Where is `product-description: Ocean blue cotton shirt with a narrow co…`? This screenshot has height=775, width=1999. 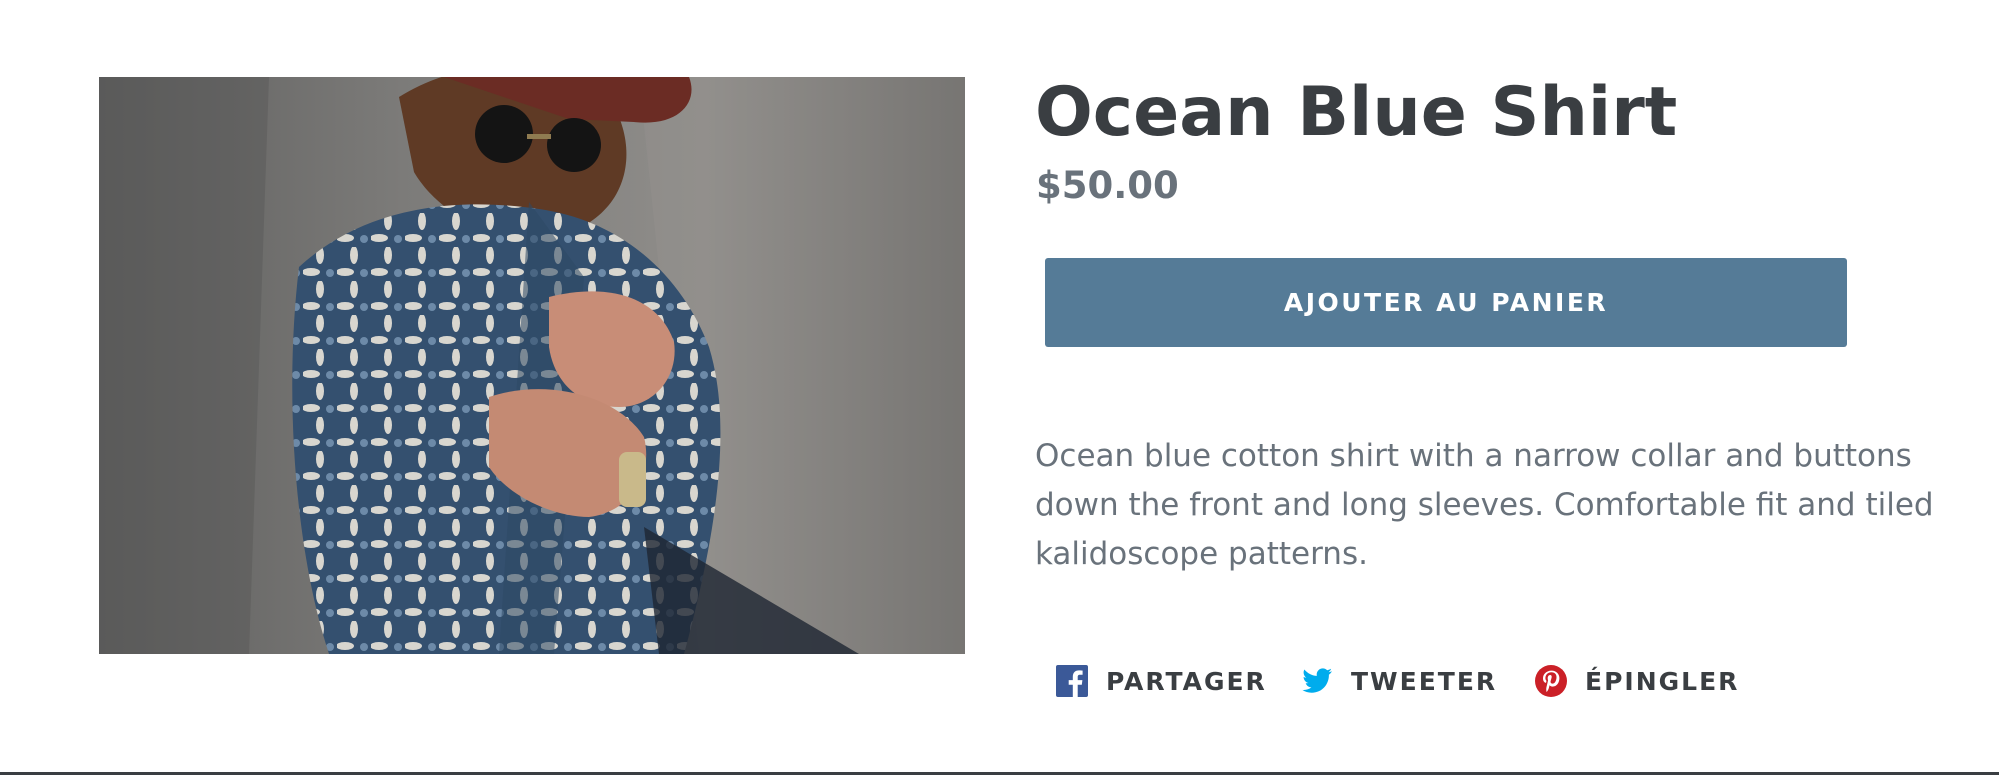 product-description: Ocean blue cotton shirt with a narrow co… is located at coordinates (1484, 505).